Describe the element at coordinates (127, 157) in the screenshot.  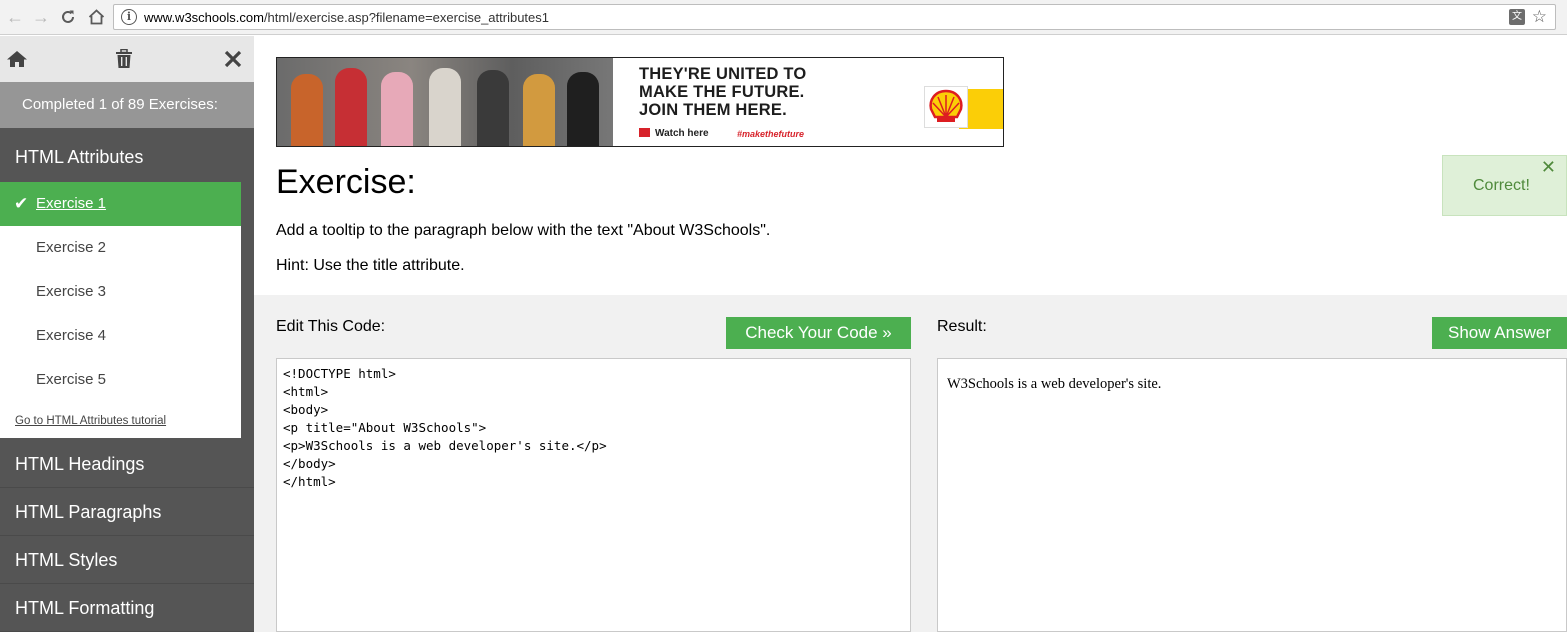
I see `section-title-html-attributes: HTML Attributes` at that location.